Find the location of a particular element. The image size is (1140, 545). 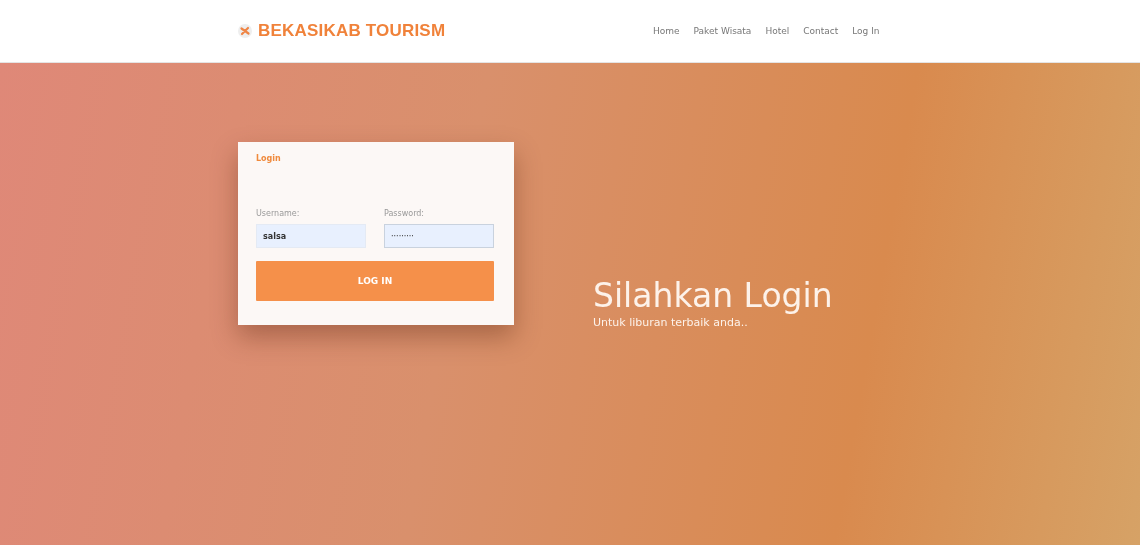

hero-subtitle: Untuk liburan terbaik anda.. is located at coordinates (671, 322).